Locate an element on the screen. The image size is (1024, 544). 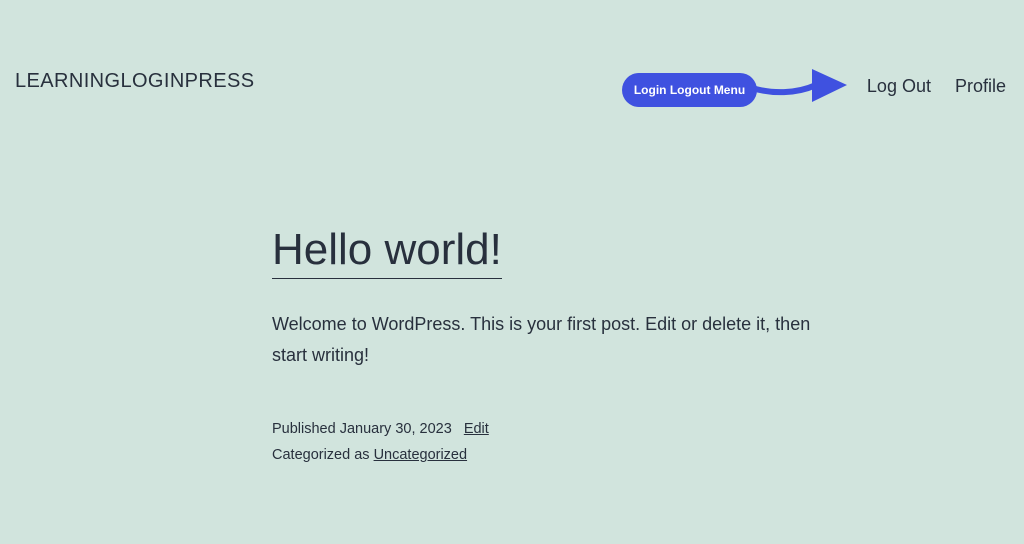
arrow-right-icon is located at coordinates (799, 85).